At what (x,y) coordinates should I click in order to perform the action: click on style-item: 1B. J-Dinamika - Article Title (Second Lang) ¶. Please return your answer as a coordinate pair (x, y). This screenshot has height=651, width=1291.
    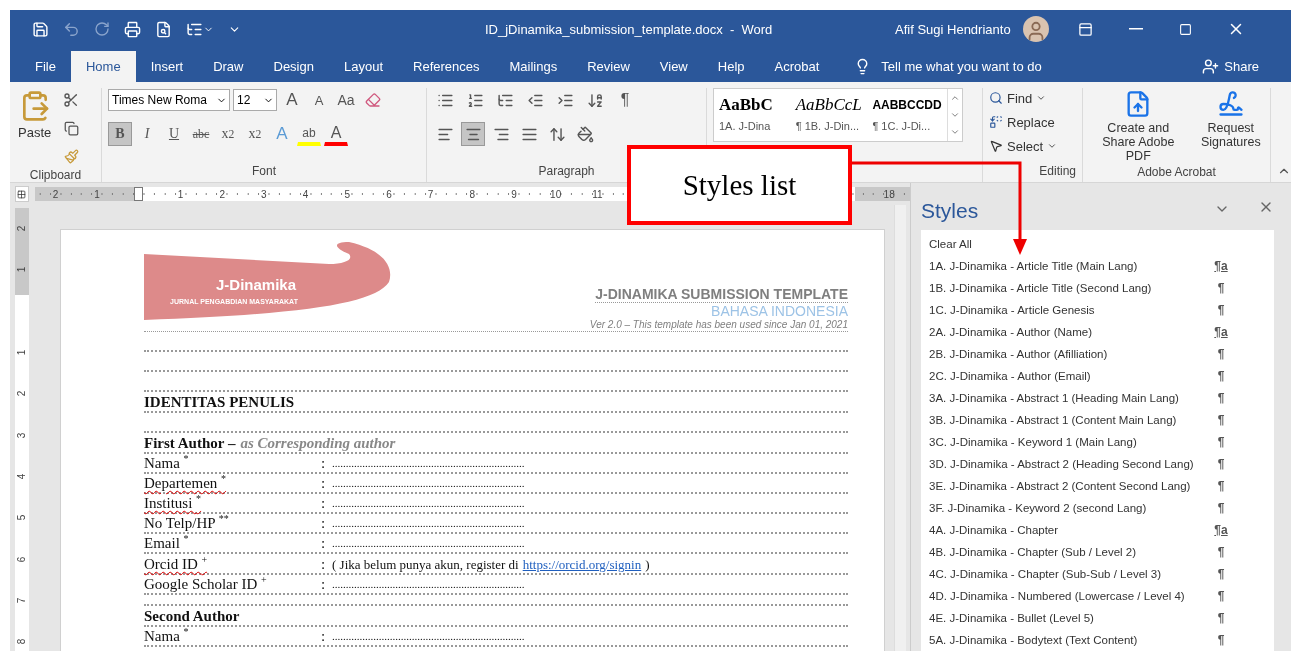
    Looking at the image, I should click on (1101, 288).